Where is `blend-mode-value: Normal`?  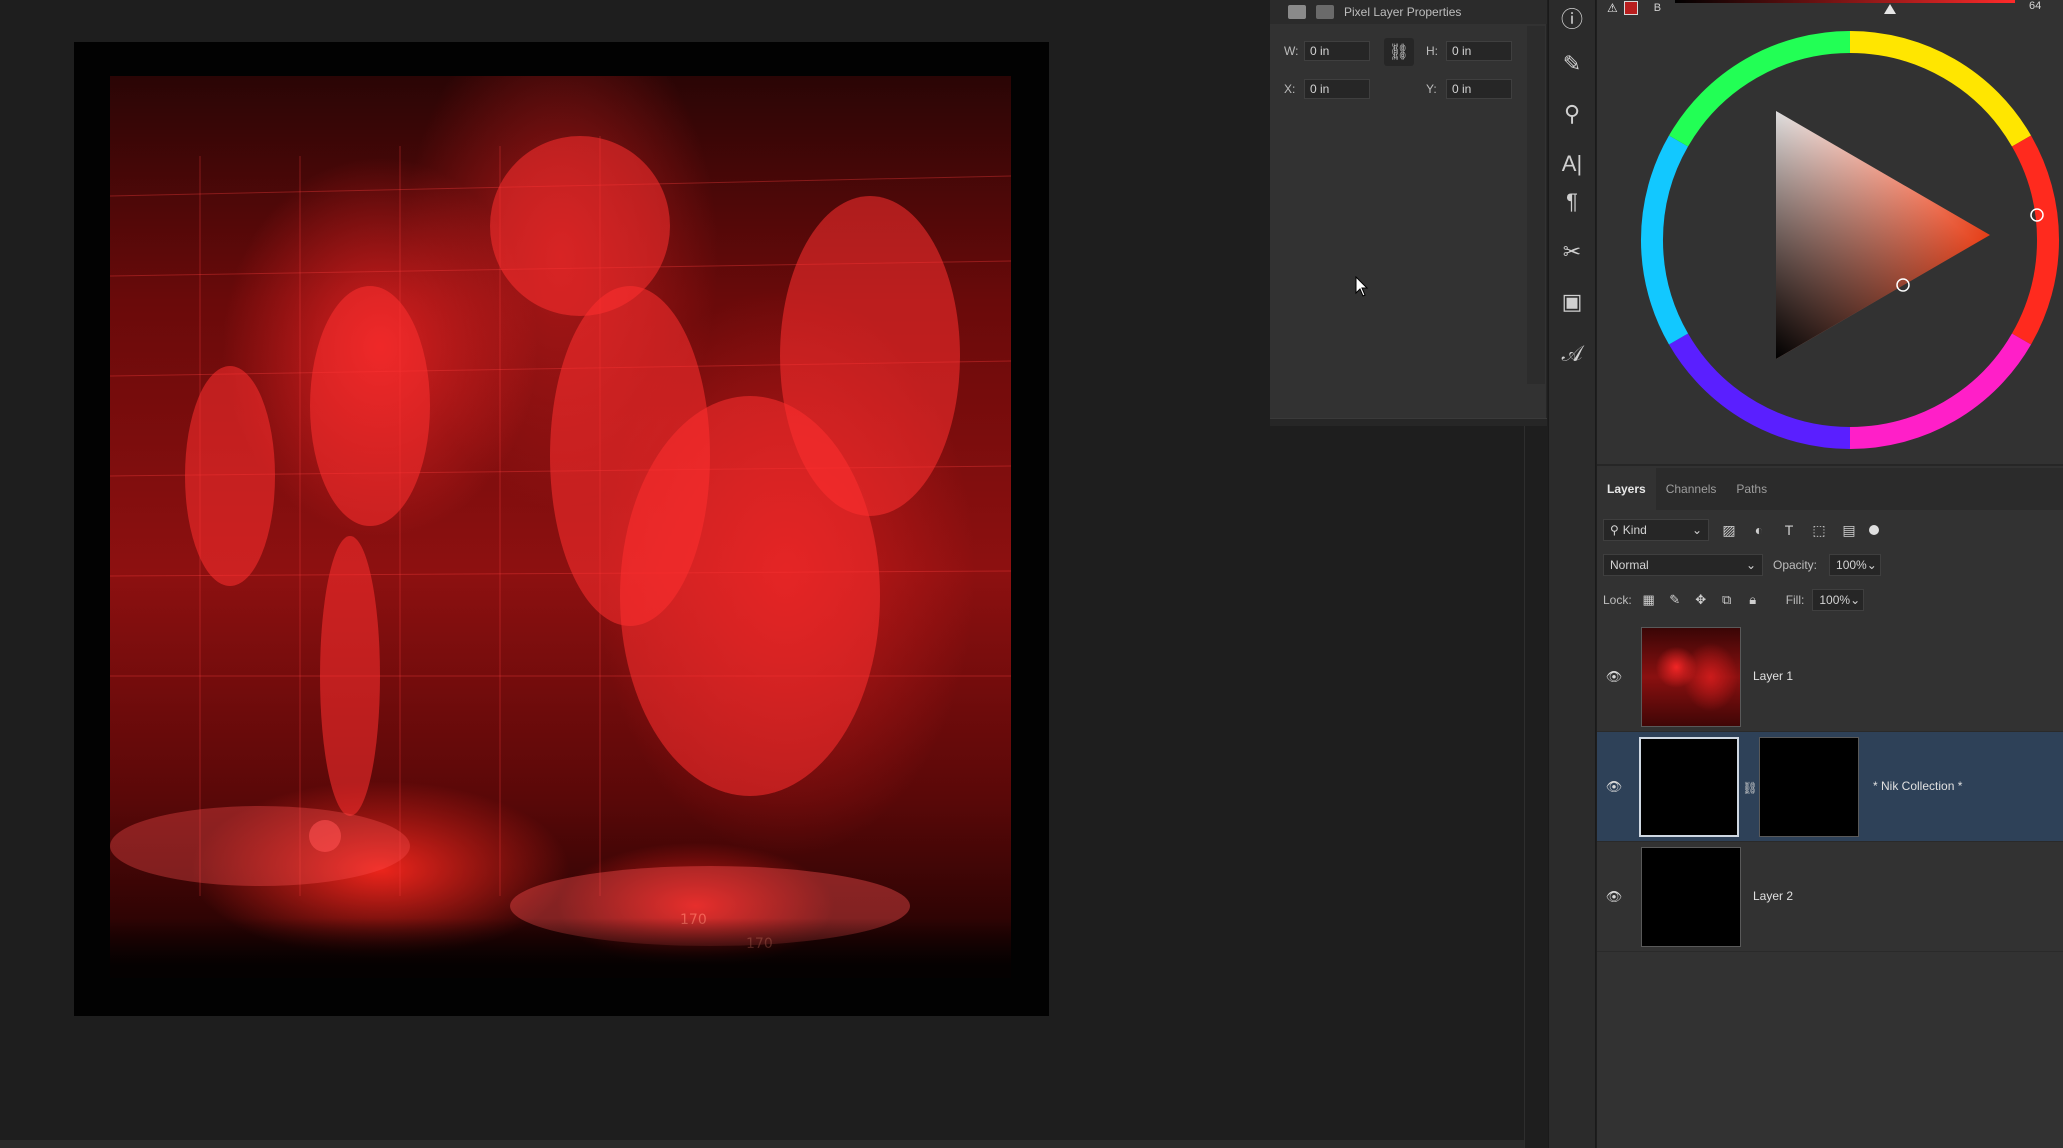
blend-mode-value: Normal is located at coordinates (1629, 565).